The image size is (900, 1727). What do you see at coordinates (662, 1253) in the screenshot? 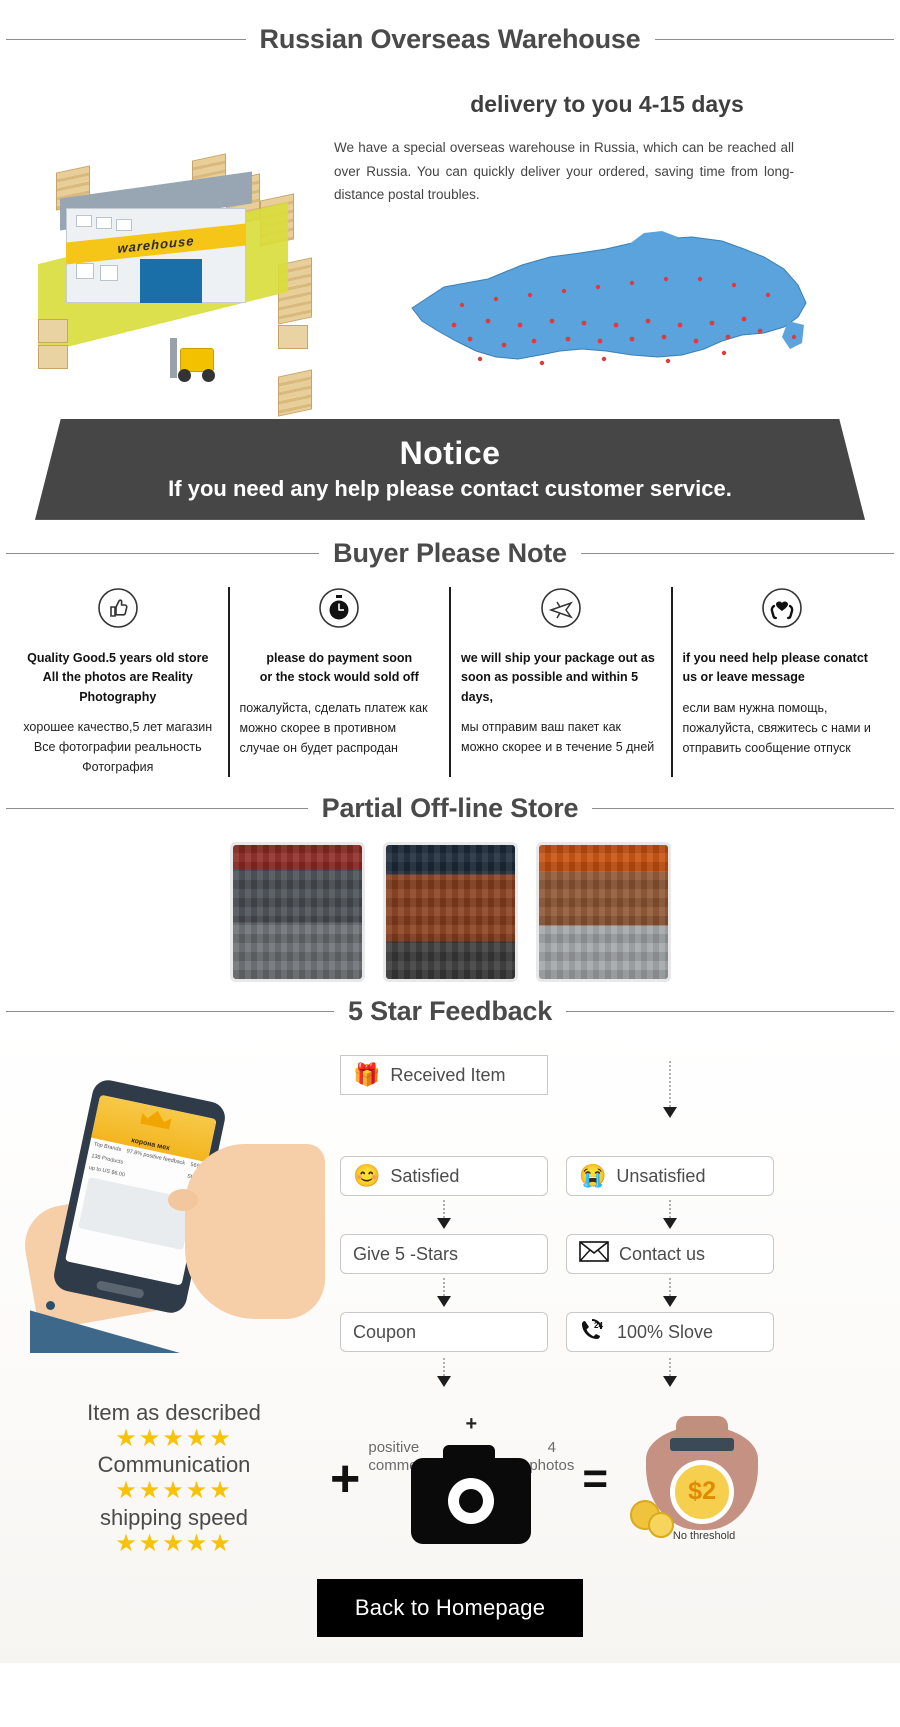
I see `flow-contact-us-label: Contact us` at bounding box center [662, 1253].